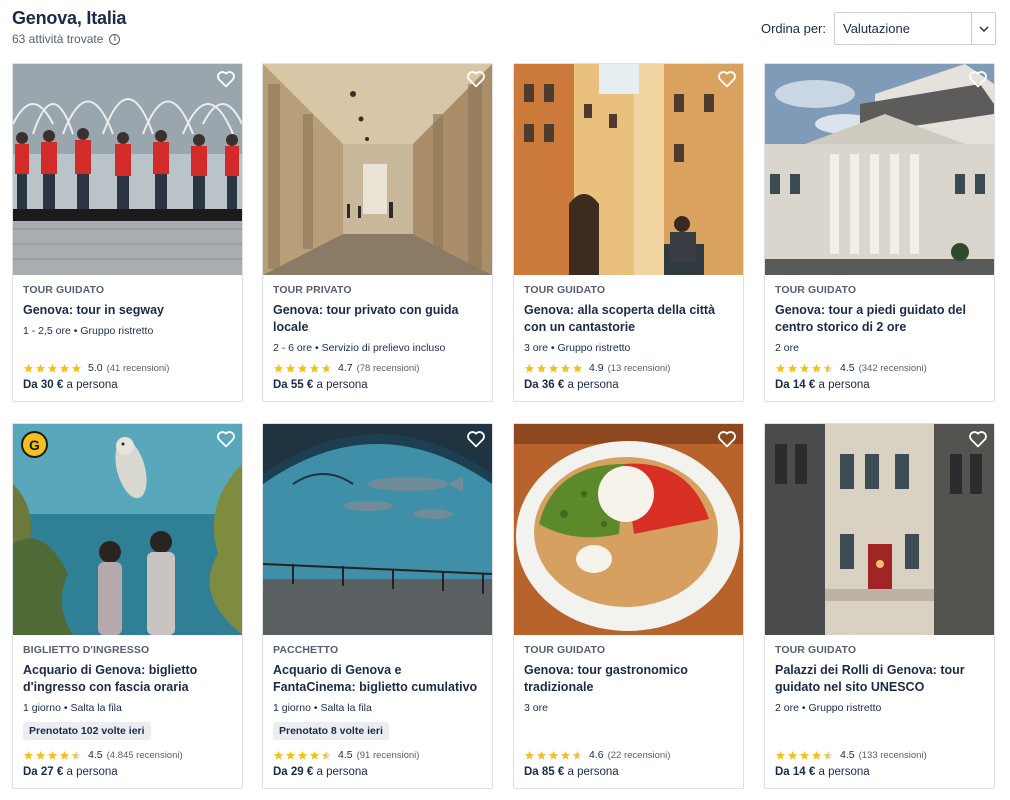  Describe the element at coordinates (86, 650) in the screenshot. I see `activity-category: BIGLIETTO D'INGRESSO` at that location.